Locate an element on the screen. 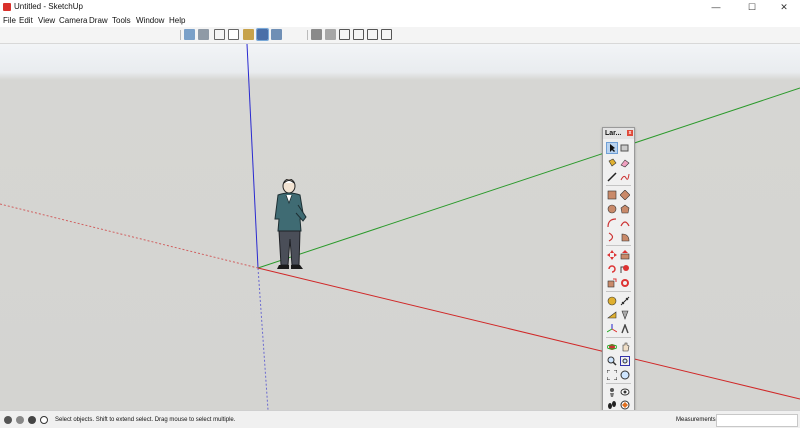 This screenshot has width=800, height=428. minimize-button: — is located at coordinates (716, 7).